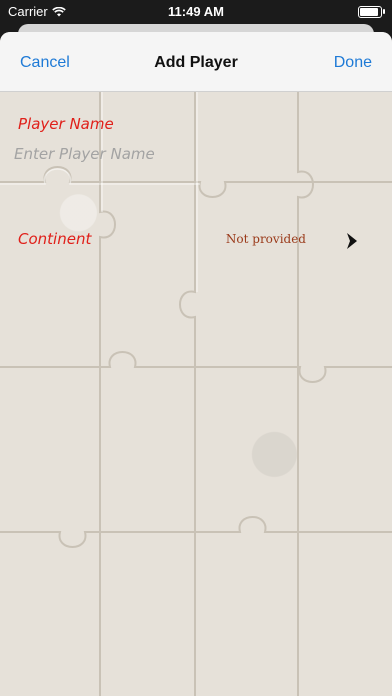 The width and height of the screenshot is (392, 696). I want to click on chevron-right-icon, so click(352, 241).